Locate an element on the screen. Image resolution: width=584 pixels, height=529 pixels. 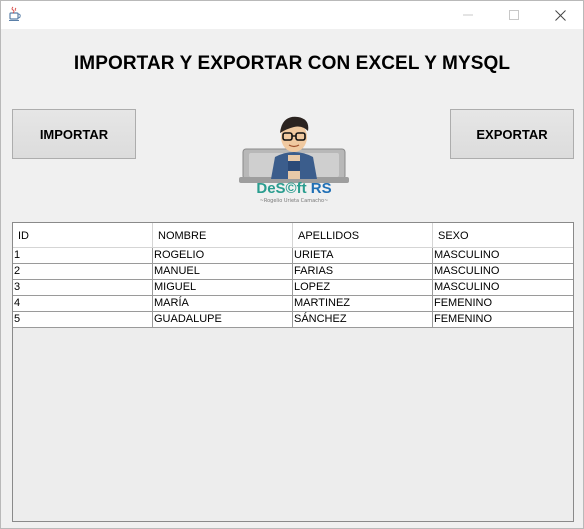
import-button: IMPORTAR is located at coordinates (74, 134).